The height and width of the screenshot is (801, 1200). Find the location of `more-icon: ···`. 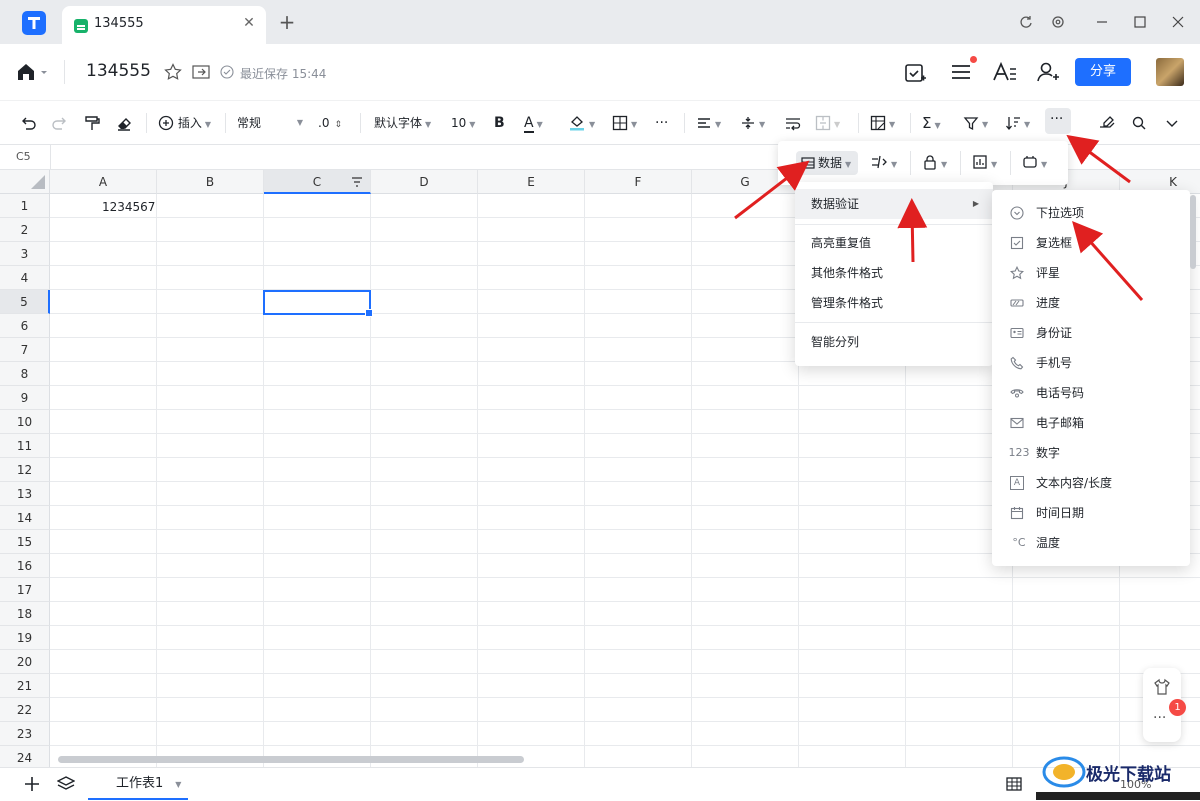

more-icon: ··· is located at coordinates (1159, 718).